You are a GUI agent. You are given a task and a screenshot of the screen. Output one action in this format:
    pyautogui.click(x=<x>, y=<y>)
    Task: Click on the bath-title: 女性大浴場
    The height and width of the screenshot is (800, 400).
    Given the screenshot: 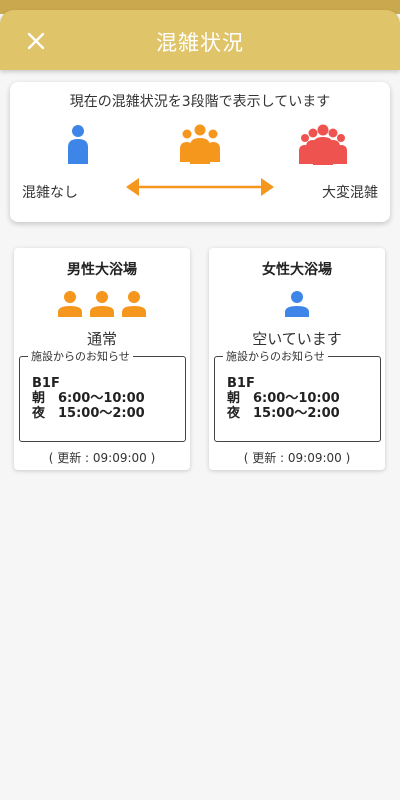 What is the action you would take?
    pyautogui.click(x=297, y=270)
    